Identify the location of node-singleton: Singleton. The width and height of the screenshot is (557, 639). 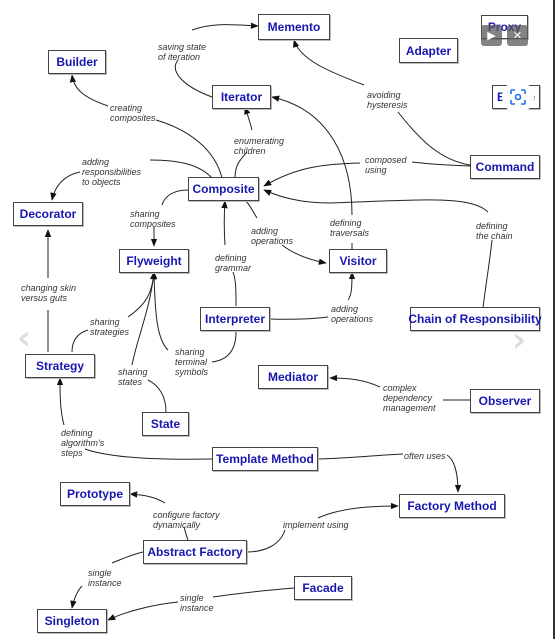
(72, 621).